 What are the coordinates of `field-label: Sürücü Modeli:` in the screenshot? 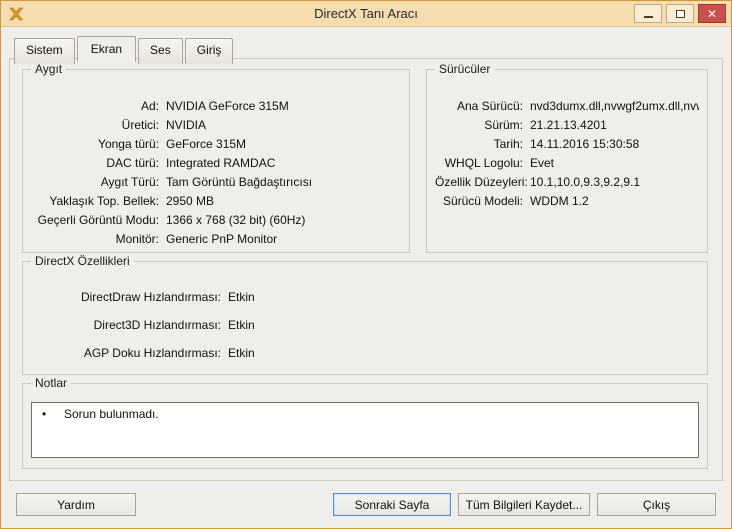 It's located at (482, 200).